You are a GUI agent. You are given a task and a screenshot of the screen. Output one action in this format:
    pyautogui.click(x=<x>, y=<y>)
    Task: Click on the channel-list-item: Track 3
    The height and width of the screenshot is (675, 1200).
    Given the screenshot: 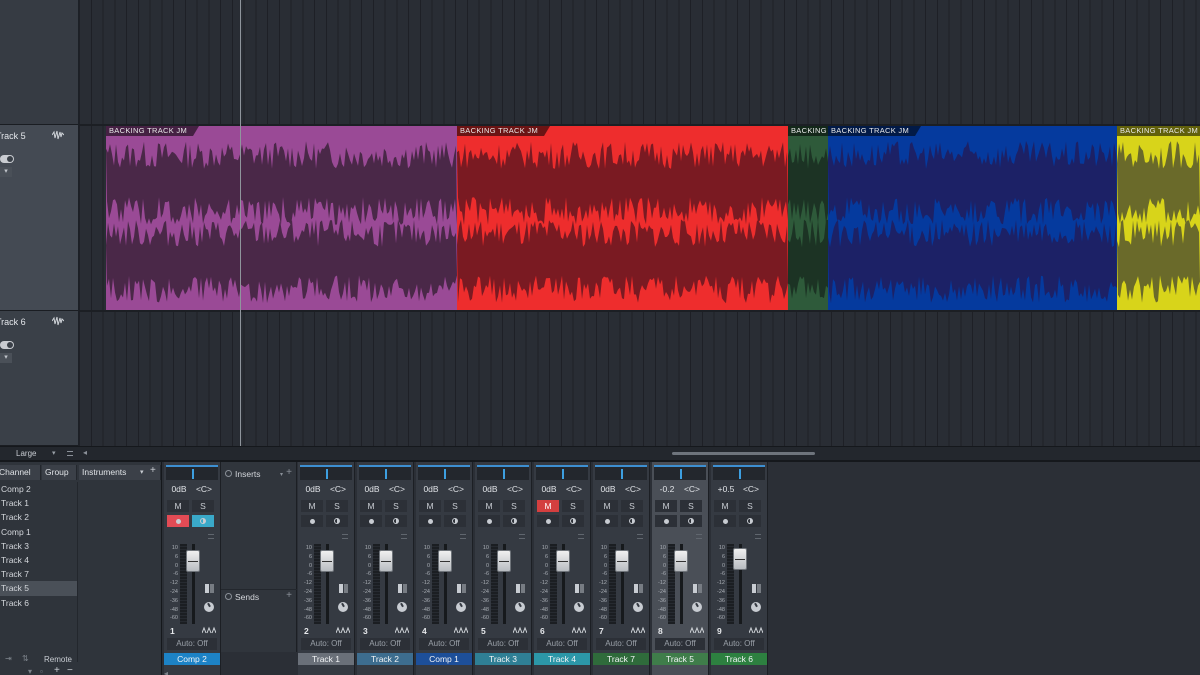 What is the action you would take?
    pyautogui.click(x=38, y=546)
    